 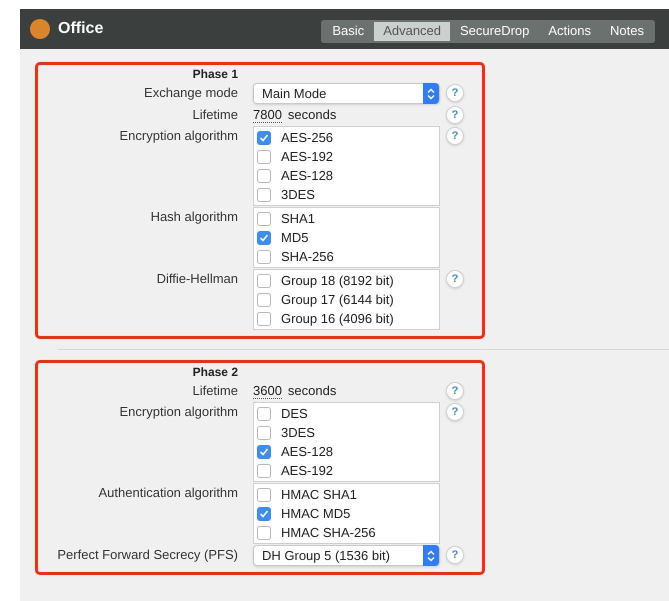 What do you see at coordinates (267, 390) in the screenshot?
I see `lifetime-value: 3600` at bounding box center [267, 390].